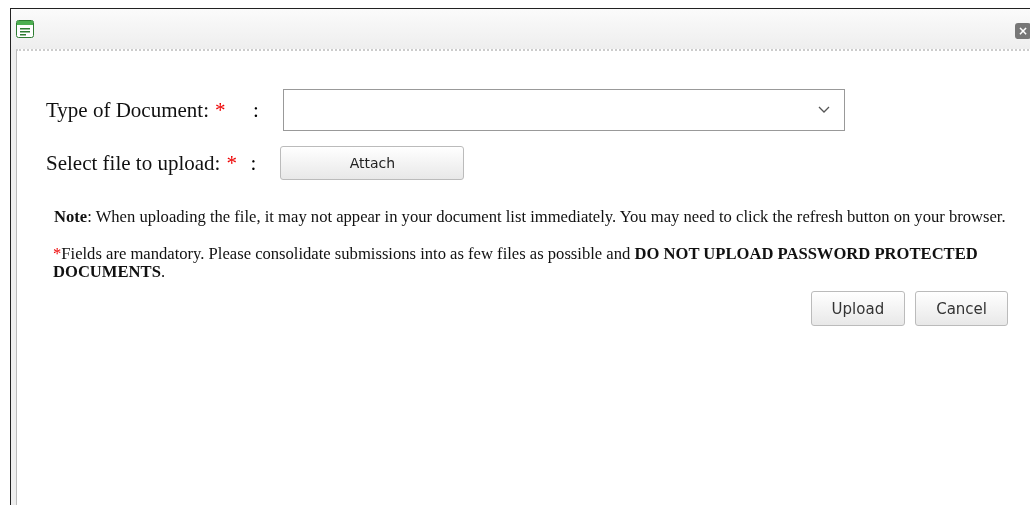 The width and height of the screenshot is (1030, 506). What do you see at coordinates (961, 308) in the screenshot?
I see `cancel-button: Cancel` at bounding box center [961, 308].